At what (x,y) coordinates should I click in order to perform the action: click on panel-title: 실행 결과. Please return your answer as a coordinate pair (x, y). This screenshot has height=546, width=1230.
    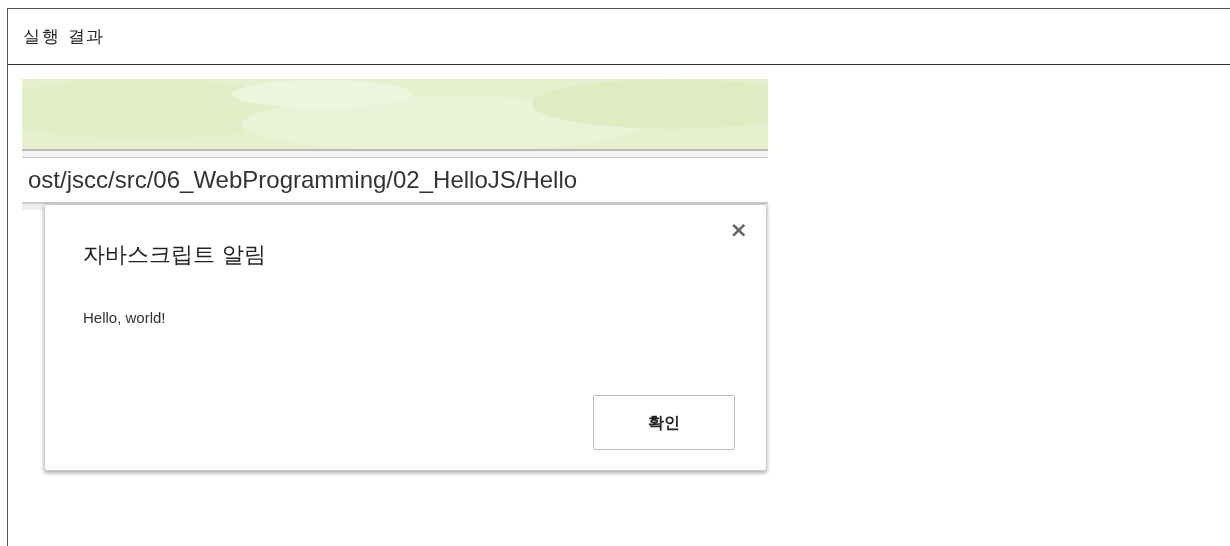
    Looking at the image, I should click on (64, 36).